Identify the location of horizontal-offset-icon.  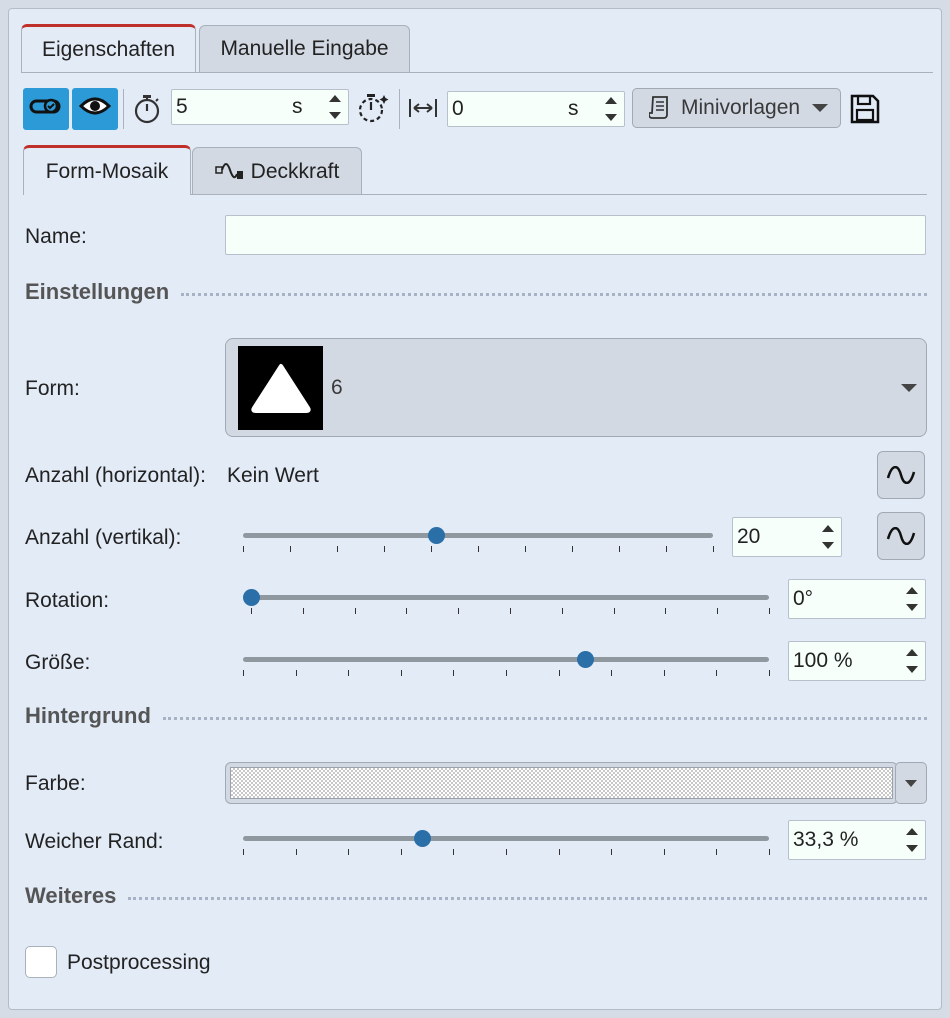
(423, 108).